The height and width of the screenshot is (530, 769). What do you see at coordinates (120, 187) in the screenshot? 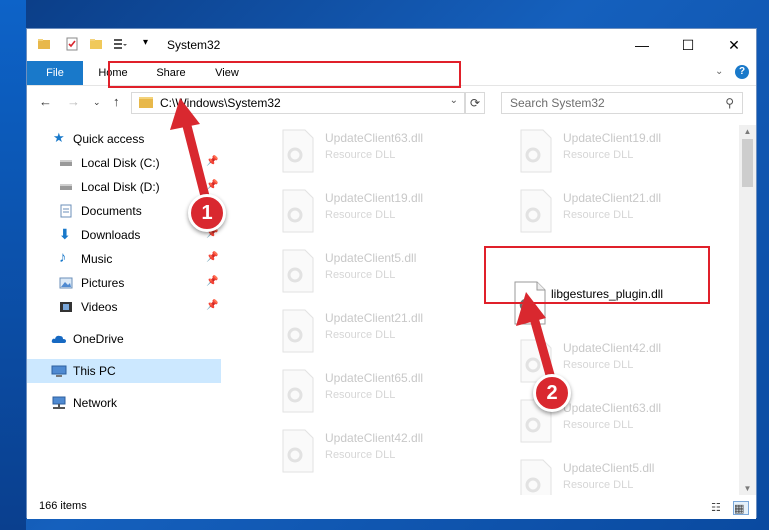
I see `nav-label: Local Disk (D:)` at bounding box center [120, 187].